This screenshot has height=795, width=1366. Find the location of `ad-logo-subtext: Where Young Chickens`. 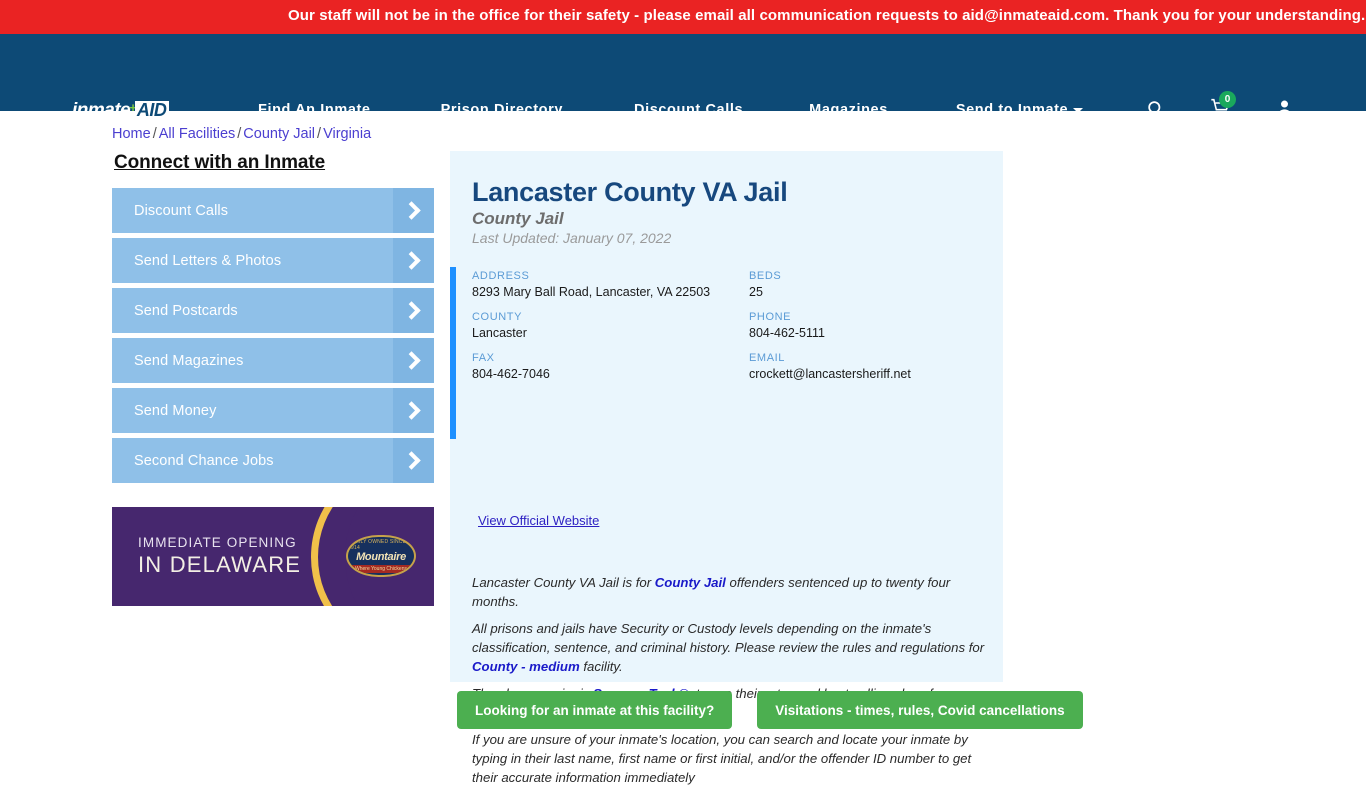

ad-logo-subtext: Where Young Chickens is located at coordinates (381, 569).